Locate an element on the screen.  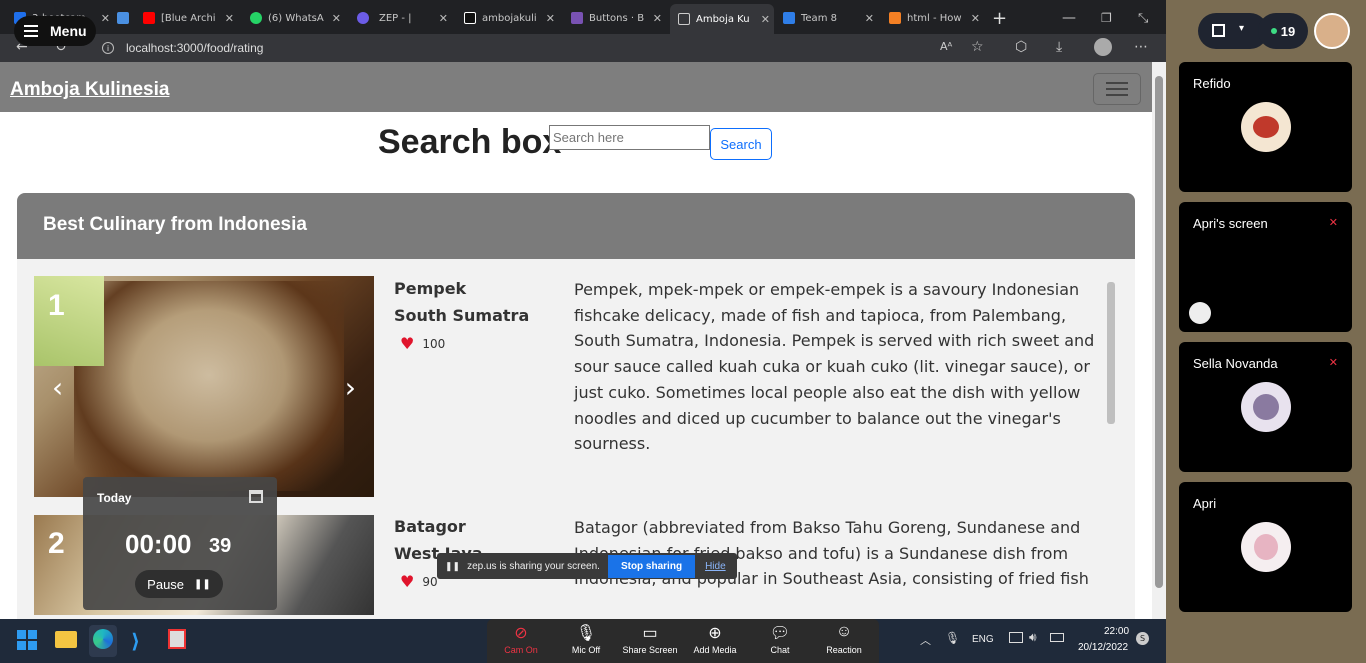
card-scrollbar is located at coordinates (1111, 437).